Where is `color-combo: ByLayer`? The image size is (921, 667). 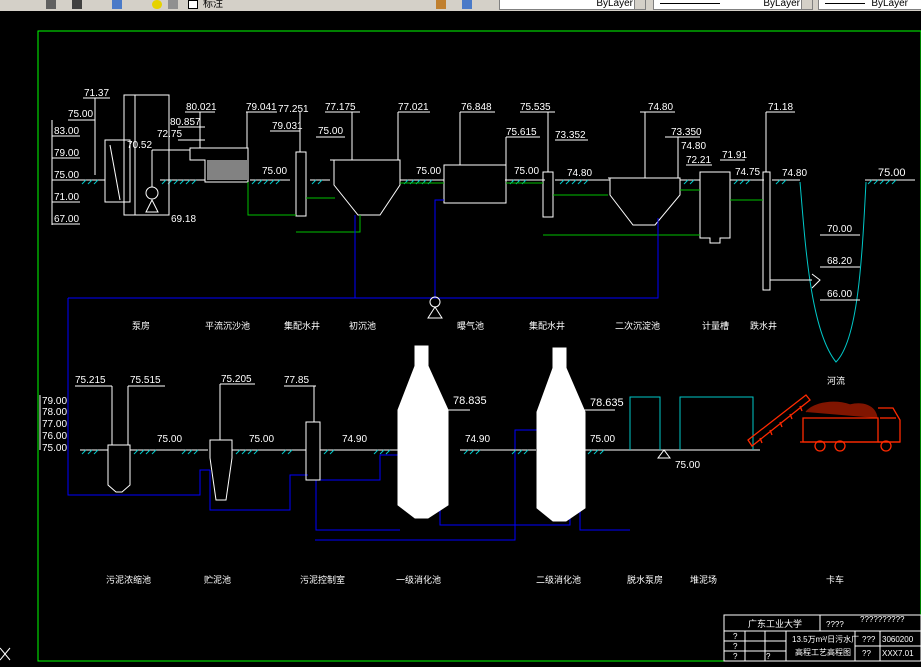
color-combo: ByLayer is located at coordinates (869, 5).